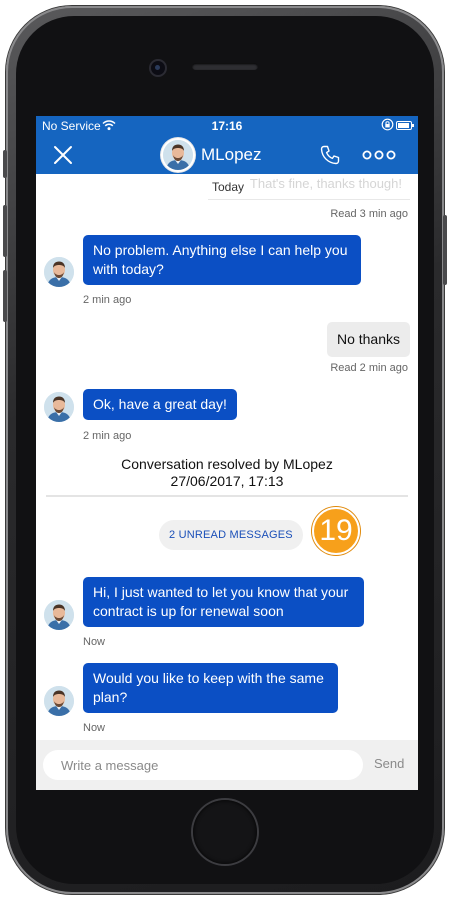 The image size is (450, 900). I want to click on agent-identity: MLopez, so click(212, 155).